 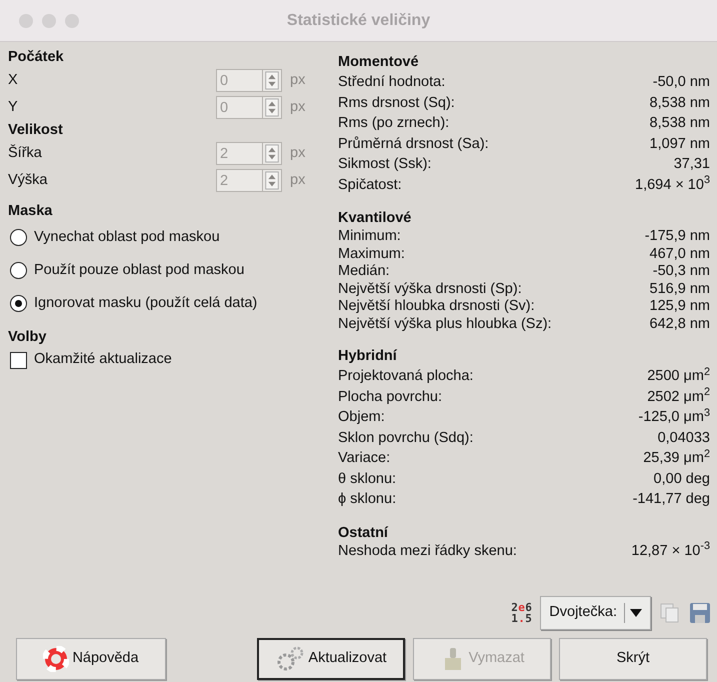 What do you see at coordinates (369, 237) in the screenshot?
I see `stat-label: Minimum:` at bounding box center [369, 237].